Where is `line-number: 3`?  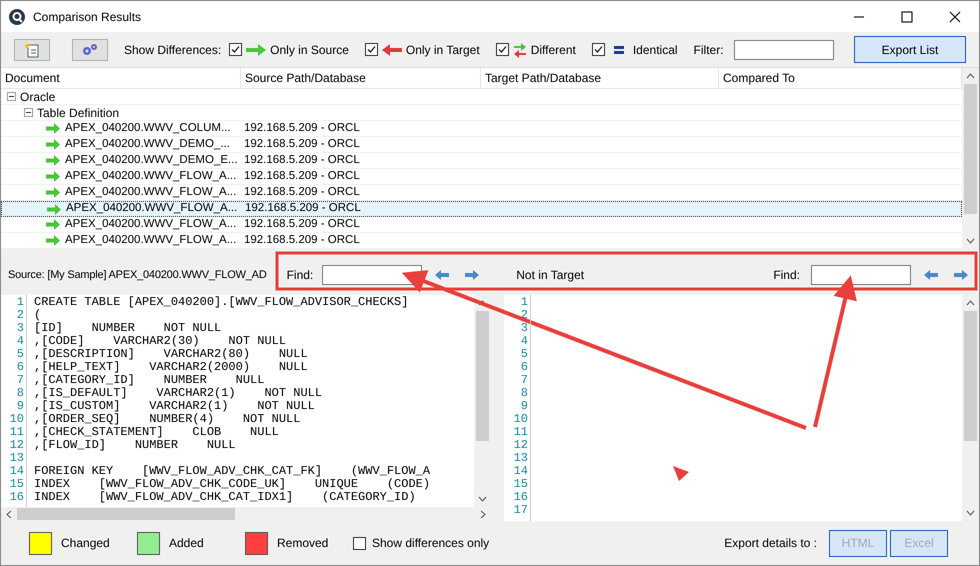
line-number: 3 is located at coordinates (524, 328).